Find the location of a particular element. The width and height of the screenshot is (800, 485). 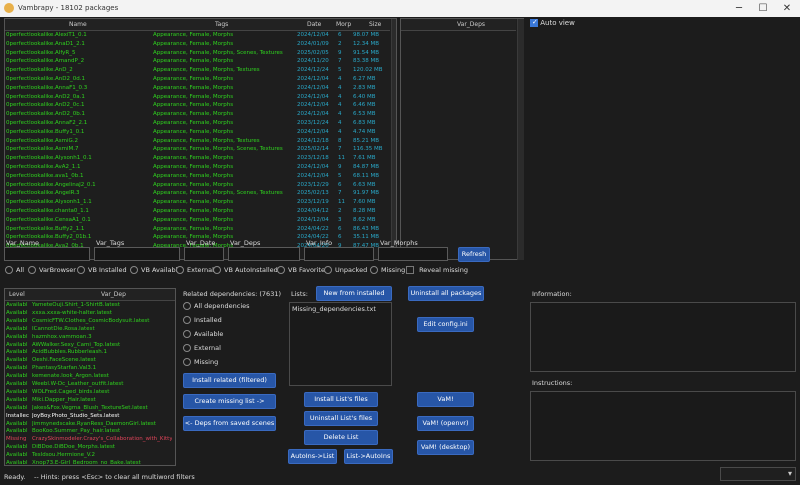

col-var-dep-header: Var_Dep is located at coordinates (113, 294).